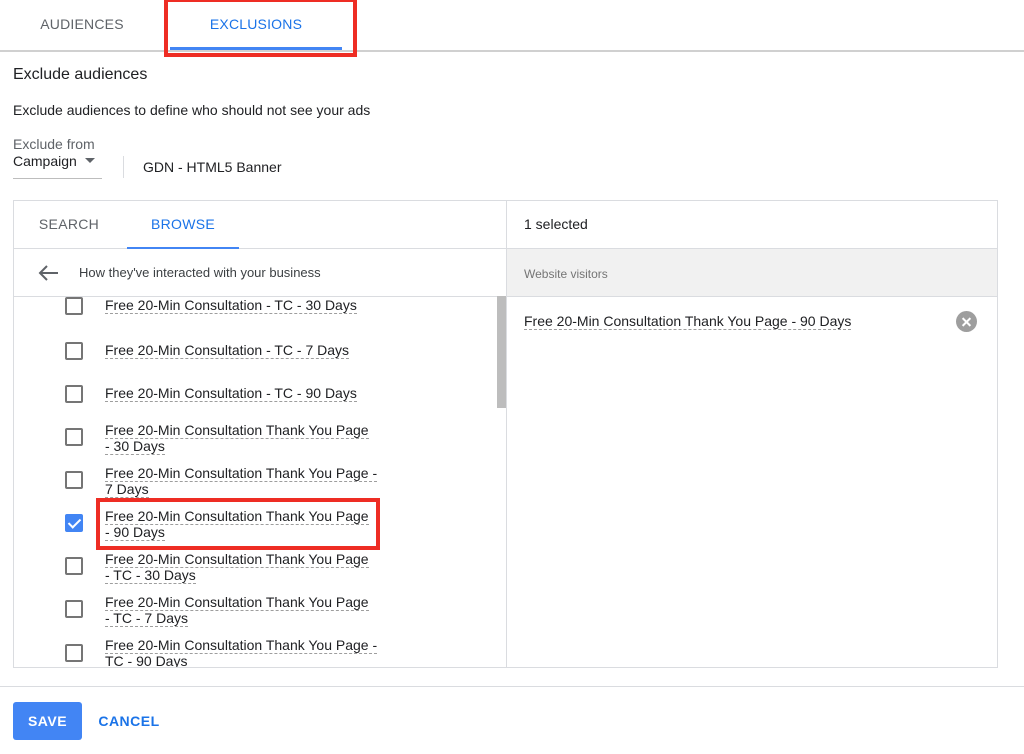  Describe the element at coordinates (54, 144) in the screenshot. I see `exclude-from-label: Exclude from` at that location.